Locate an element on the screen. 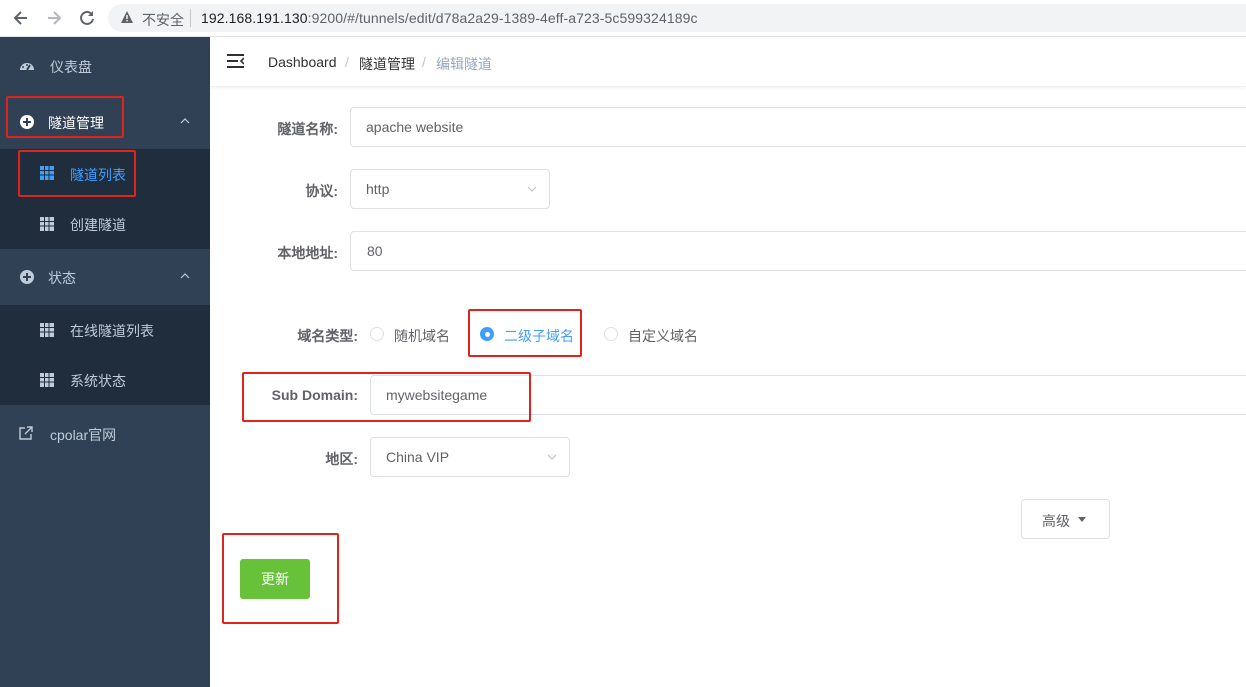  tunnel-name-value: apache website is located at coordinates (415, 127).